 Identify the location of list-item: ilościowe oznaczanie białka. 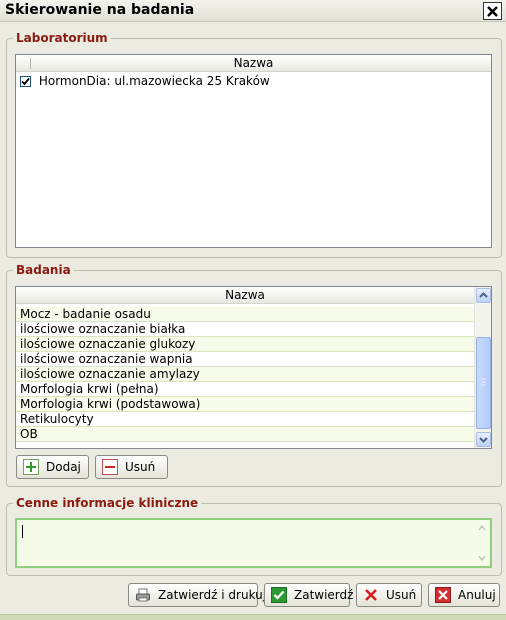
(245, 329).